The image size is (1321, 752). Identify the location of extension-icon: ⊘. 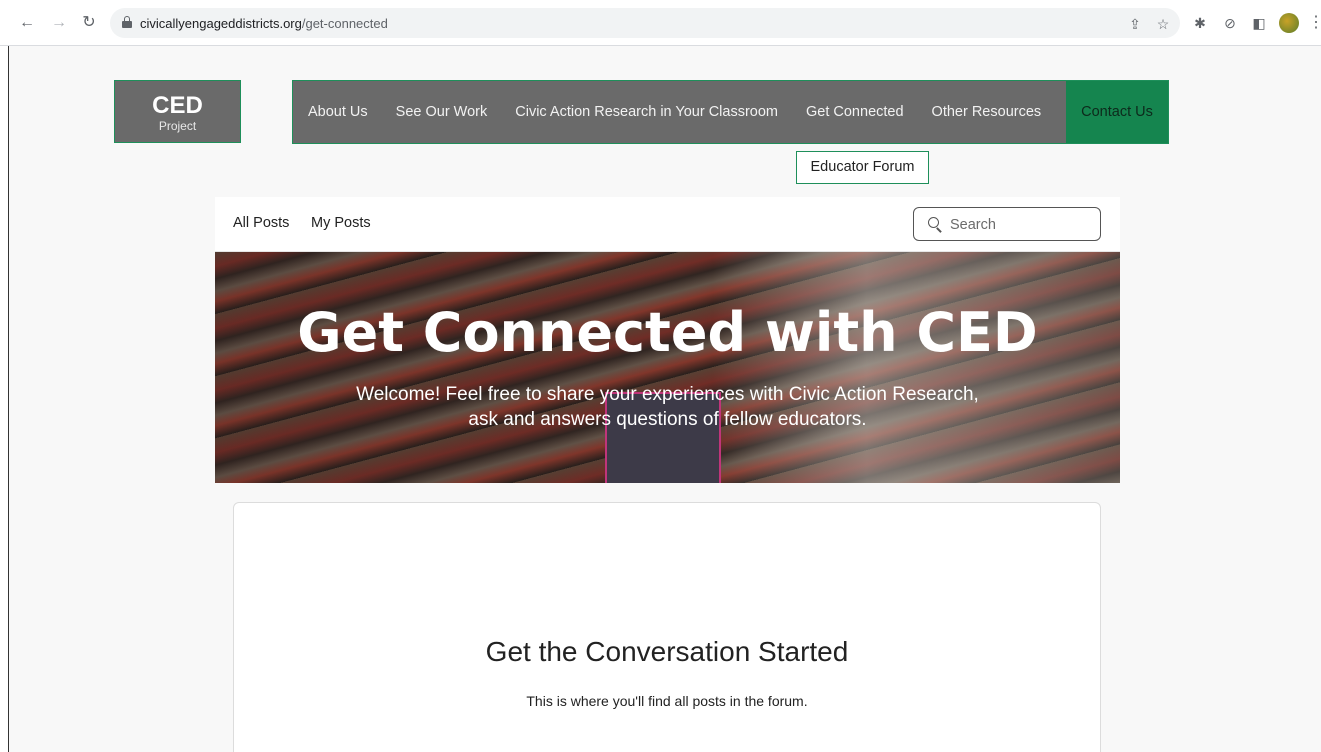
(1230, 23).